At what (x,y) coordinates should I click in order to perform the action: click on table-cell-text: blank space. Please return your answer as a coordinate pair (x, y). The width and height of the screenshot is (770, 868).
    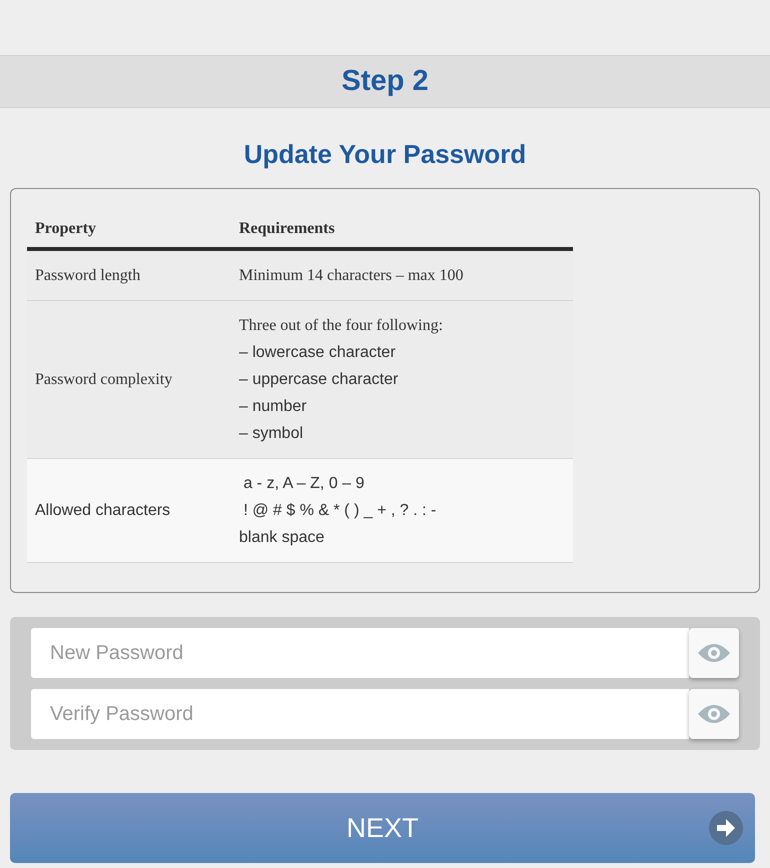
    Looking at the image, I should click on (282, 538).